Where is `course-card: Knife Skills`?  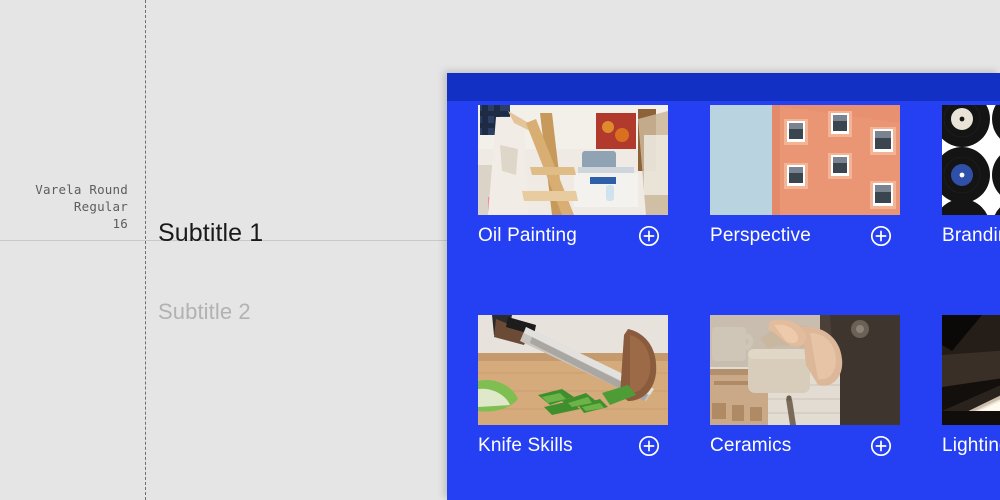 course-card: Knife Skills is located at coordinates (573, 403).